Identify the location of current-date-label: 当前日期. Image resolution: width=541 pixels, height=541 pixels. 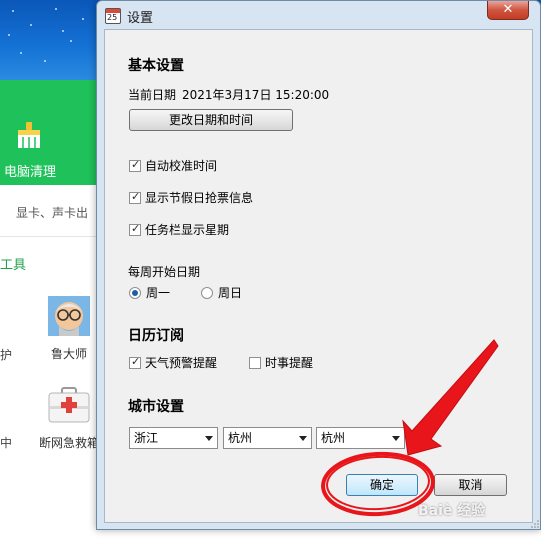
(152, 95).